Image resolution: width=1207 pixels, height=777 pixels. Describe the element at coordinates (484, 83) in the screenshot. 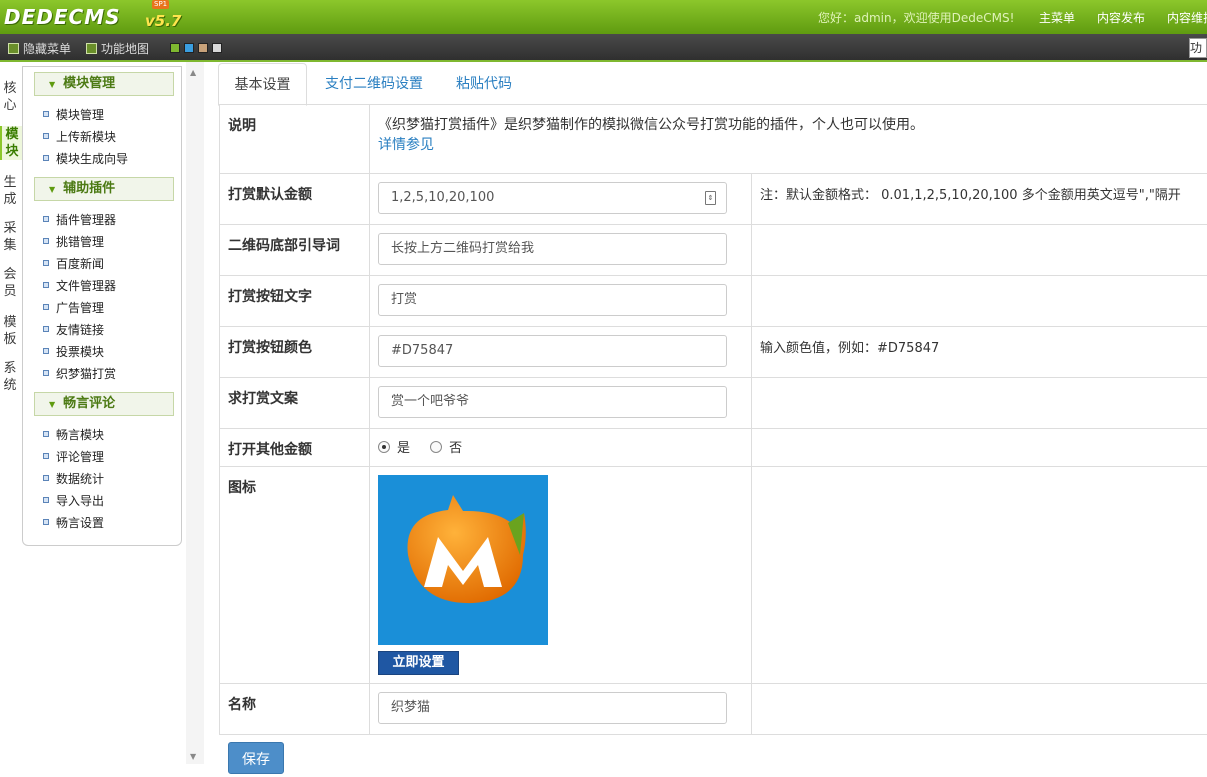

I see `tab-paste-code: 粘贴代码` at that location.